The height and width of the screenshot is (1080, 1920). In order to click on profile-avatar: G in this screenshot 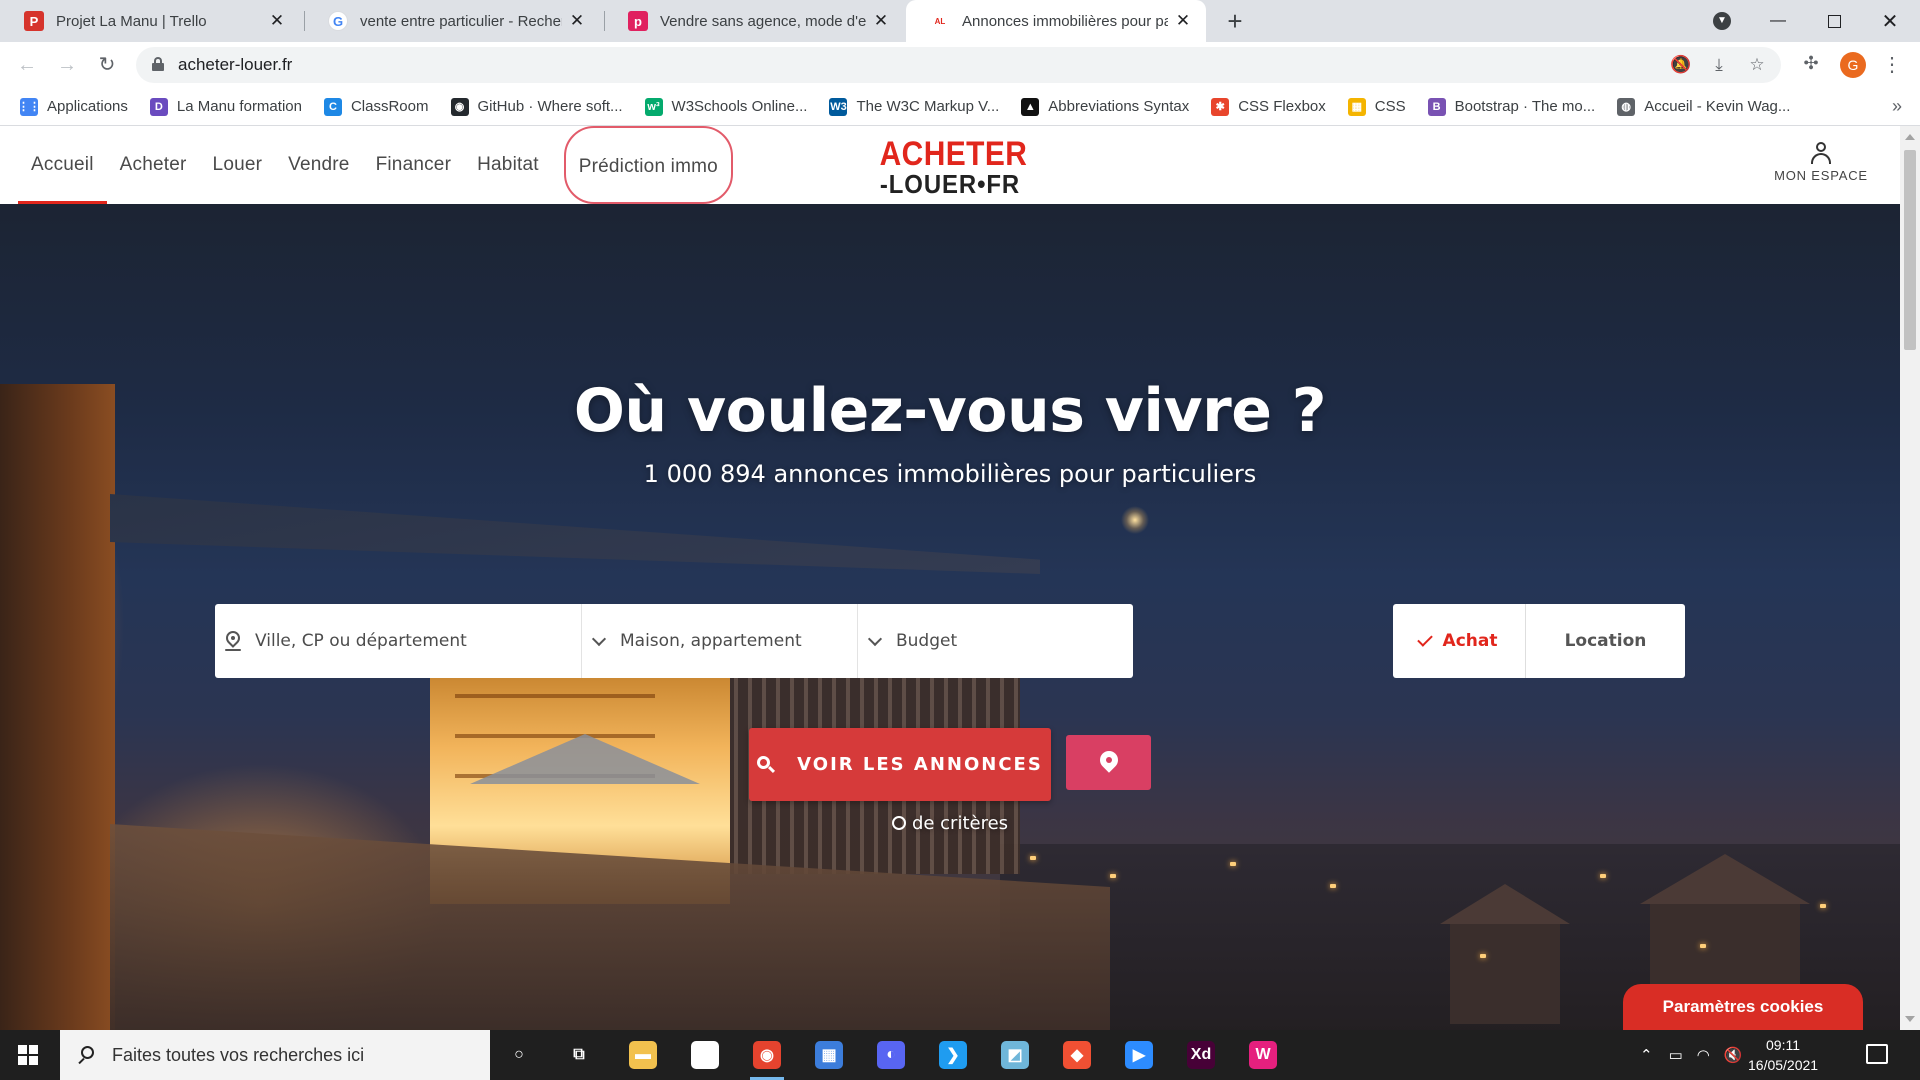, I will do `click(1853, 65)`.